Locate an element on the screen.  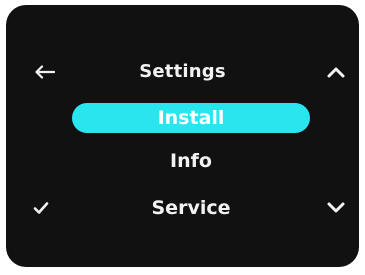
menu-item-info: Info is located at coordinates (191, 161).